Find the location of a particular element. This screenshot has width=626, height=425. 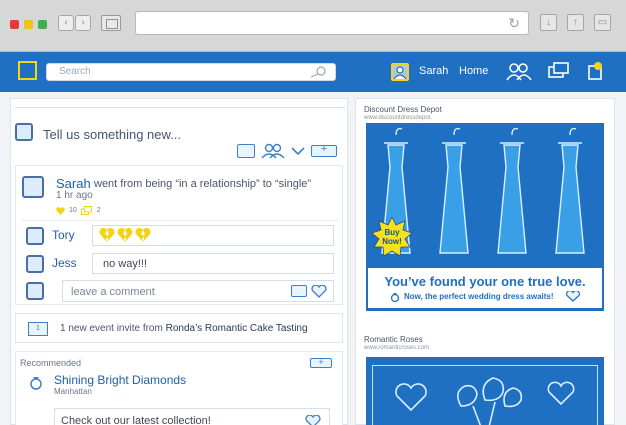

comment-row: Jess no way!!! is located at coordinates (180, 264).